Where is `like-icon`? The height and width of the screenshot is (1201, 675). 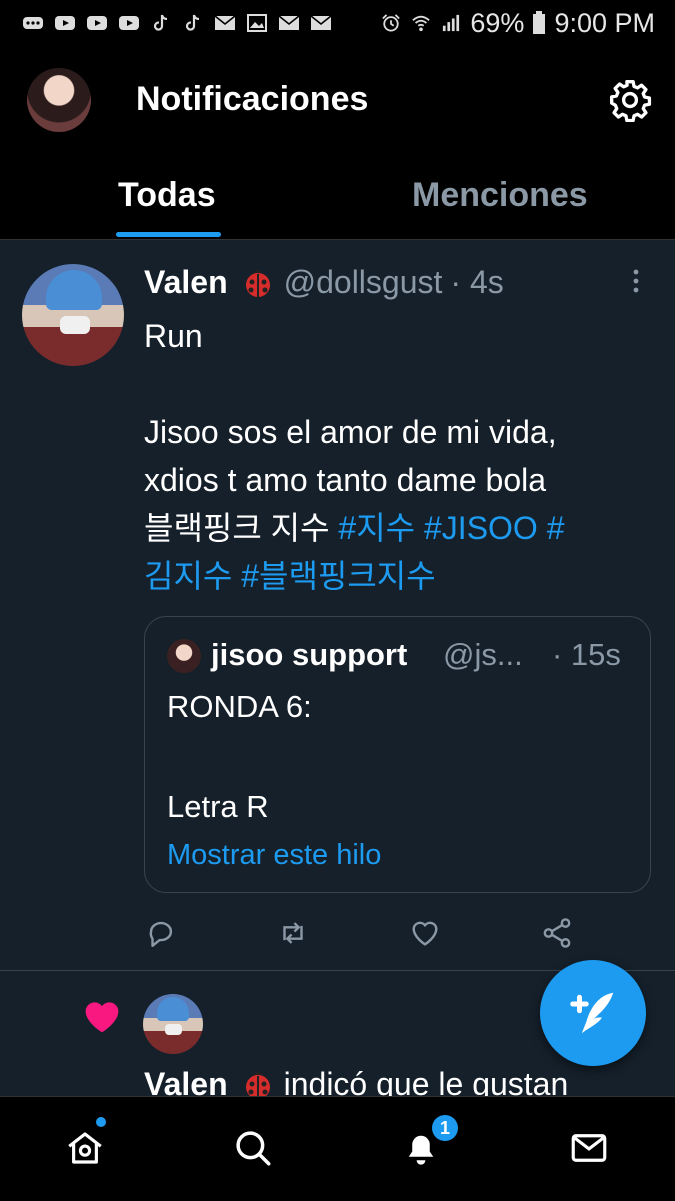
like-icon is located at coordinates (425, 933).